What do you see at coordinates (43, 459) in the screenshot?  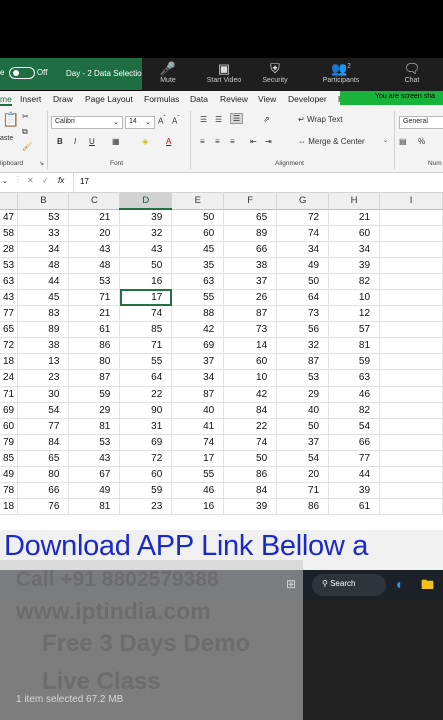 I see `cell: 65` at bounding box center [43, 459].